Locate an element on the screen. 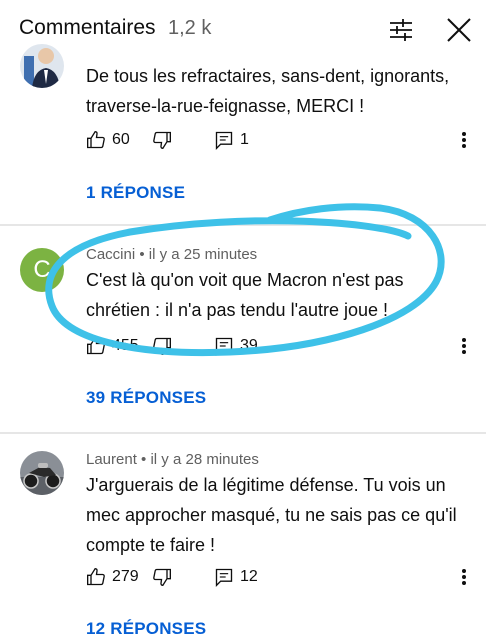 Image resolution: width=486 pixels, height=640 pixels. view-replies-button: 1 RÉPONSE is located at coordinates (135, 193).